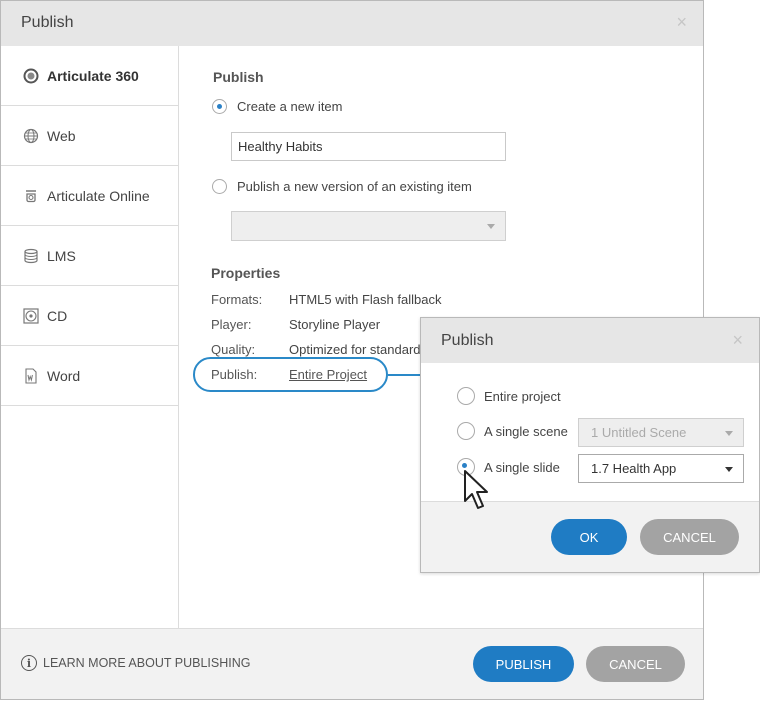 The width and height of the screenshot is (760, 702). I want to click on sub-dialog-titlebar: Publish ×, so click(590, 340).